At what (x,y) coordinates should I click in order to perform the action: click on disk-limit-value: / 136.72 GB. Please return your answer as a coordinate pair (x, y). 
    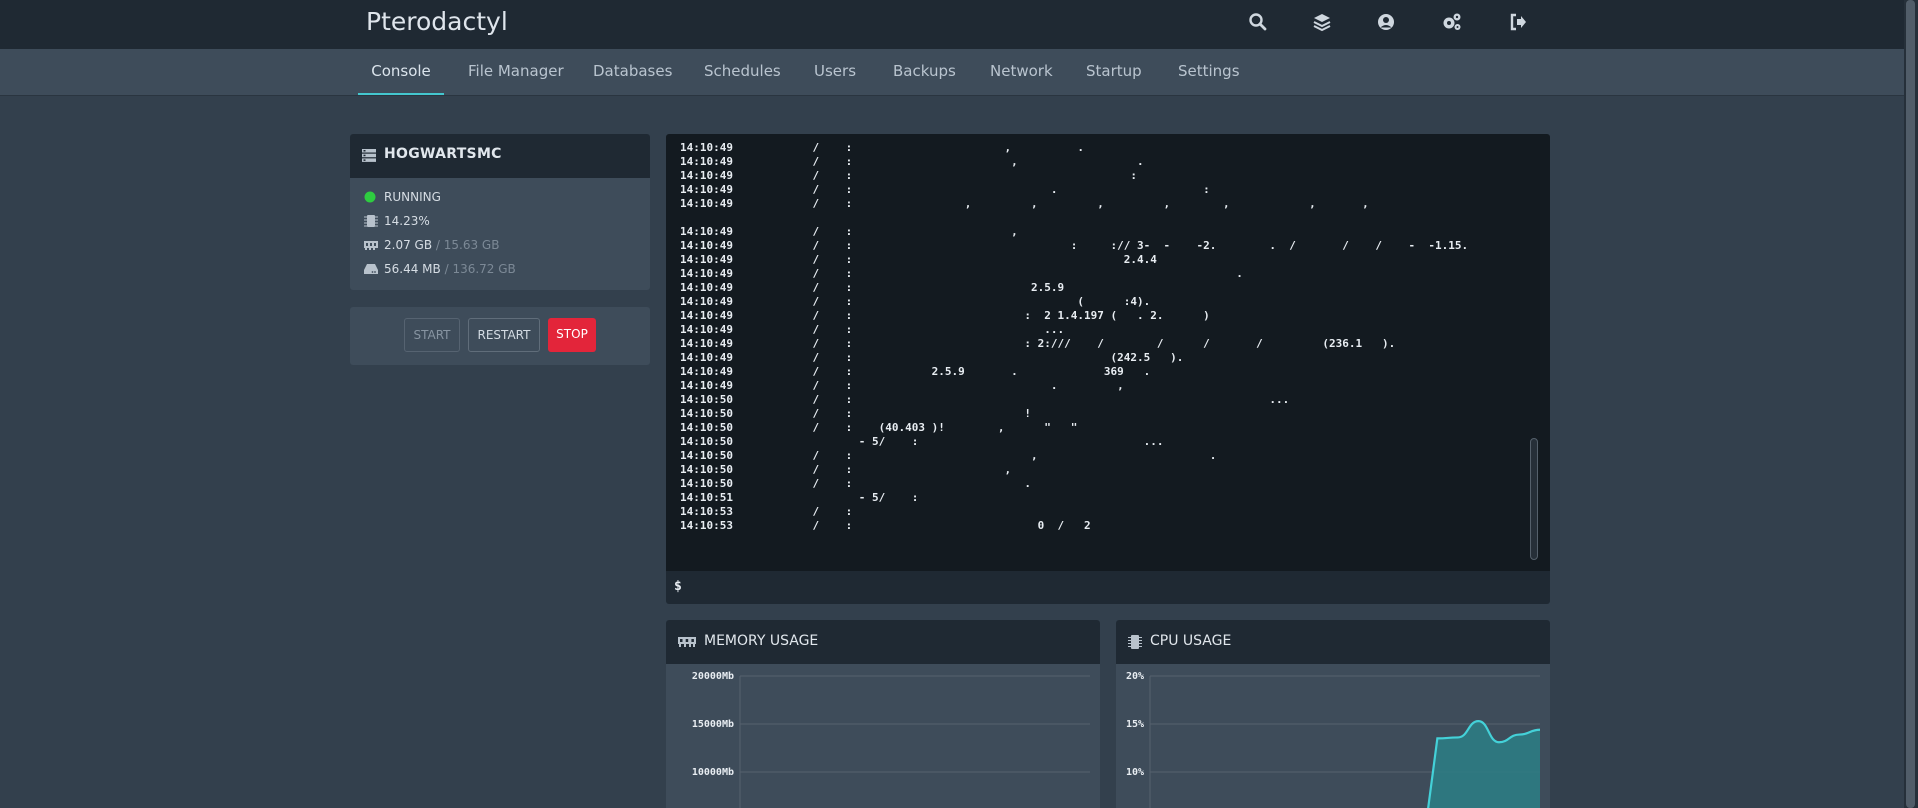
    Looking at the image, I should click on (480, 269).